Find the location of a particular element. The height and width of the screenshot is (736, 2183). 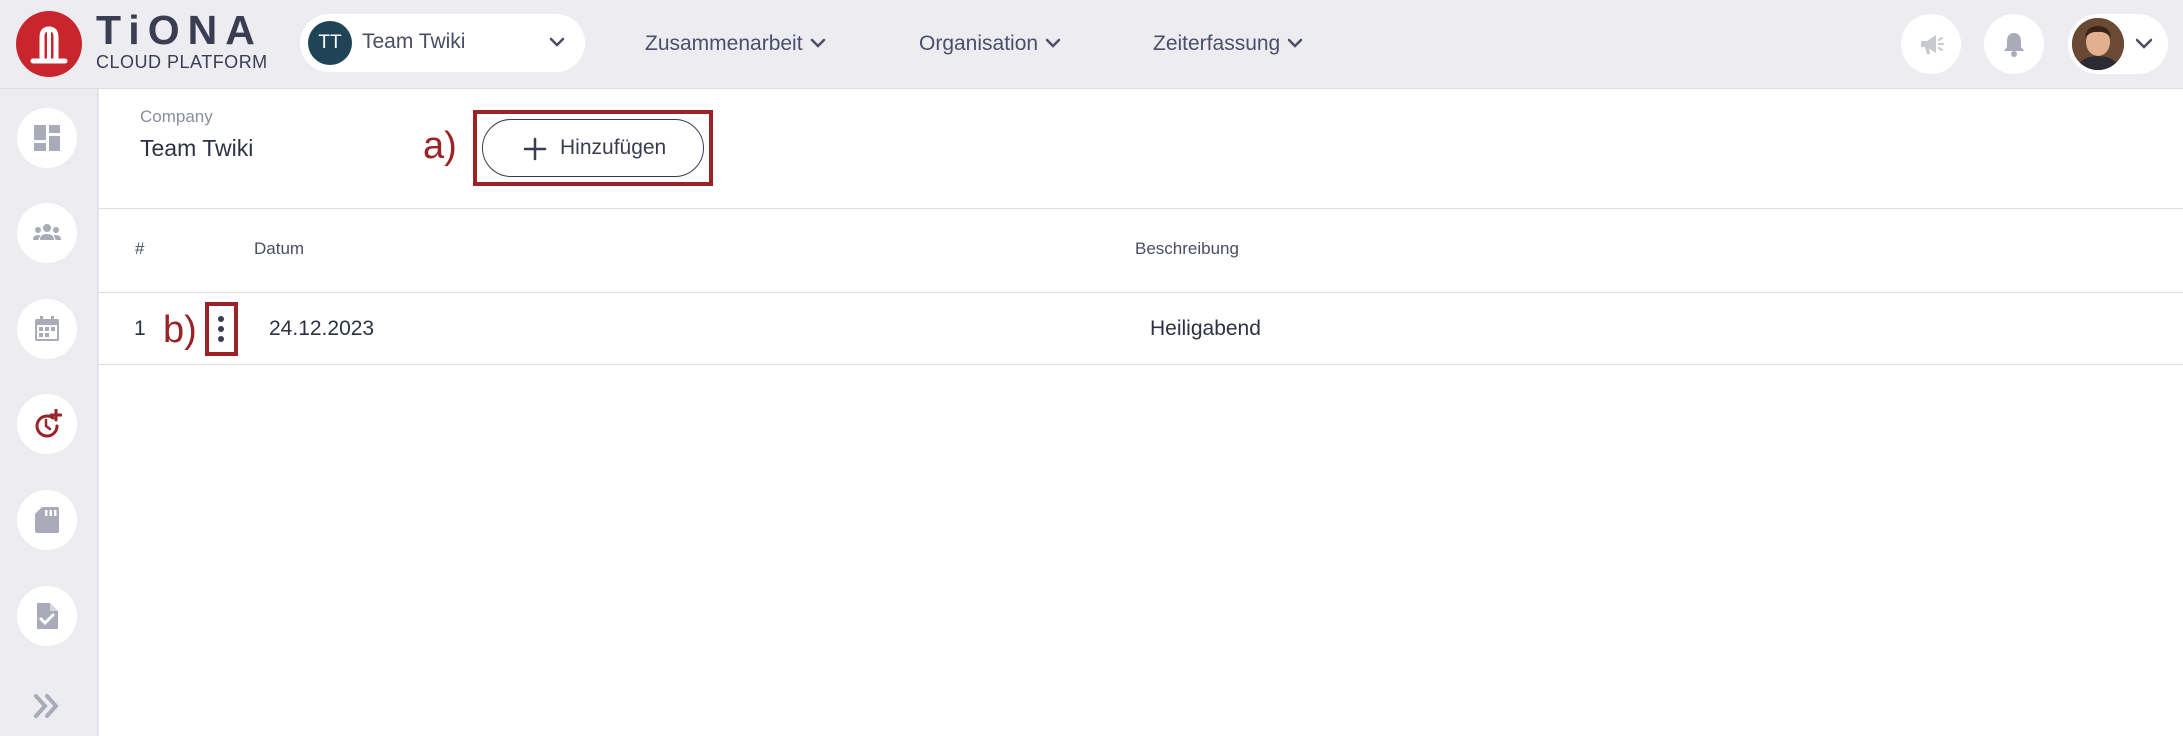

more-vertical-icon is located at coordinates (221, 329).